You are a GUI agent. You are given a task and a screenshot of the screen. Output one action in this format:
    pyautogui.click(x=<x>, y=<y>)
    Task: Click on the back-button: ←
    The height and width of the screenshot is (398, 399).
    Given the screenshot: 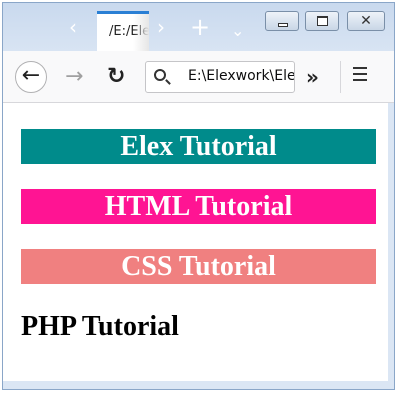 What is the action you would take?
    pyautogui.click(x=31, y=77)
    